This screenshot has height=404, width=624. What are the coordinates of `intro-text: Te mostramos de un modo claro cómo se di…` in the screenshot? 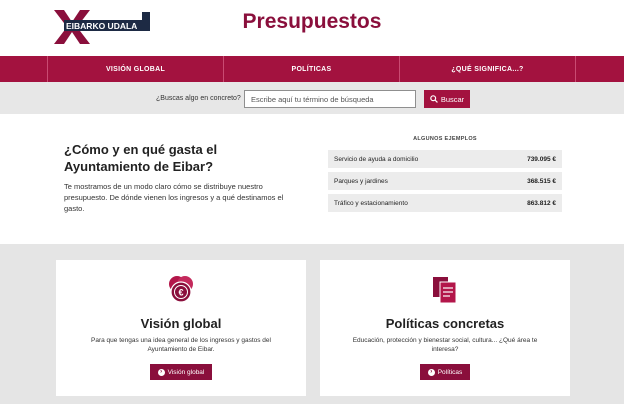 It's located at (174, 197).